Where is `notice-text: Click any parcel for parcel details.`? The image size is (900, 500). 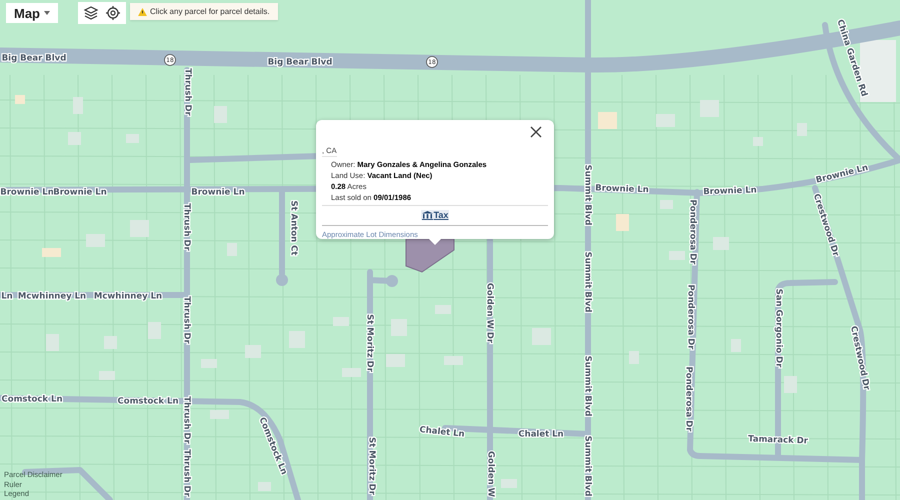 notice-text: Click any parcel for parcel details. is located at coordinates (210, 11).